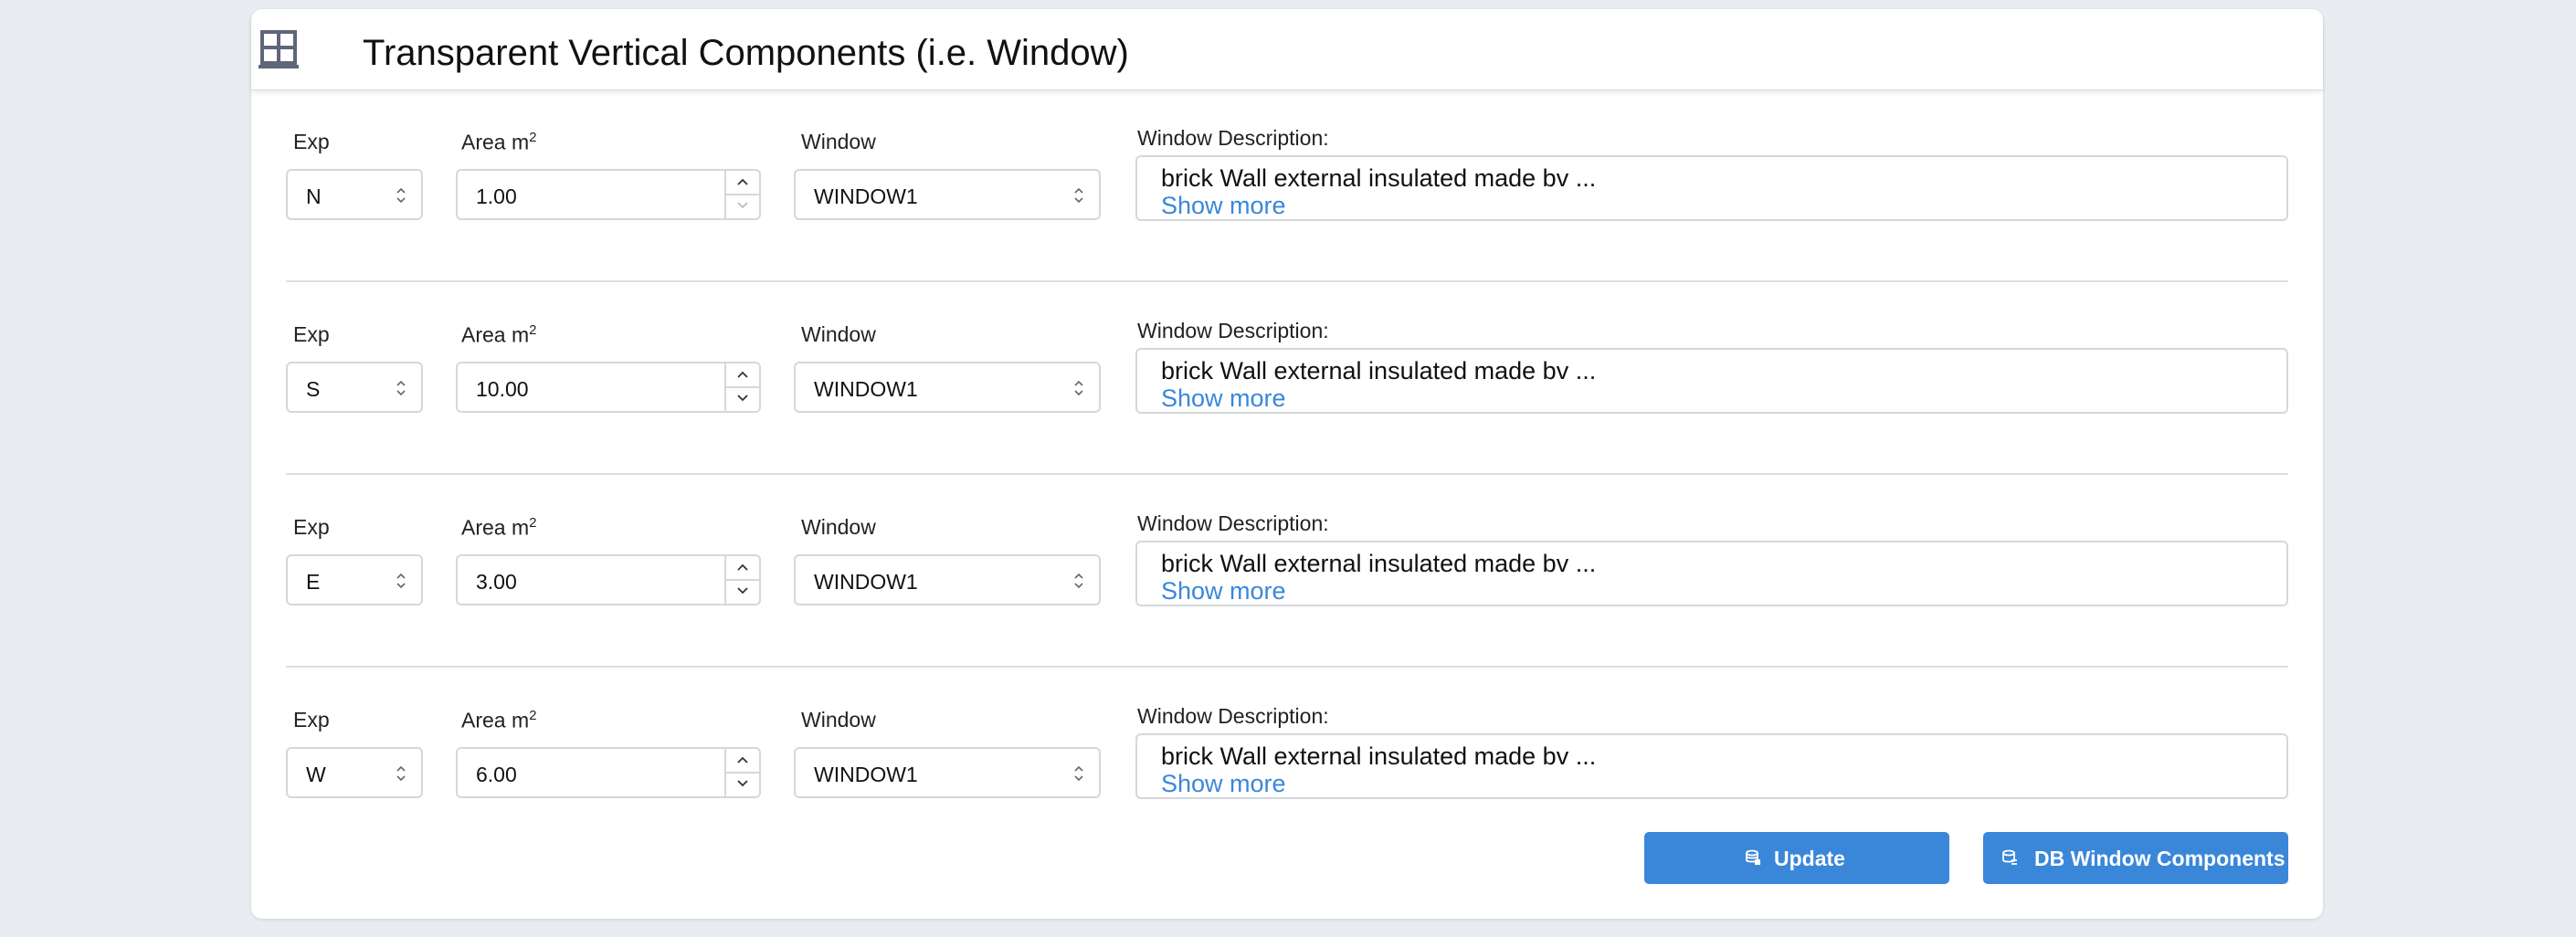 The image size is (2576, 937). I want to click on area-input: 6.00, so click(608, 772).